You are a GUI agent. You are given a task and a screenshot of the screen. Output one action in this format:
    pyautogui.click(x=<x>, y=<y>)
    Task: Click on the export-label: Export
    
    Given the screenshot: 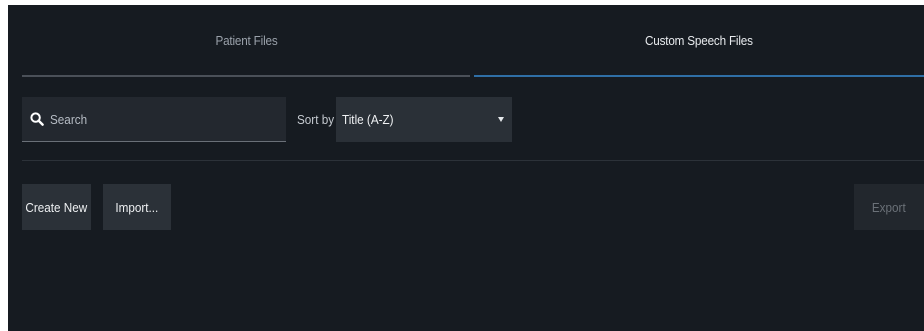 What is the action you would take?
    pyautogui.click(x=889, y=207)
    